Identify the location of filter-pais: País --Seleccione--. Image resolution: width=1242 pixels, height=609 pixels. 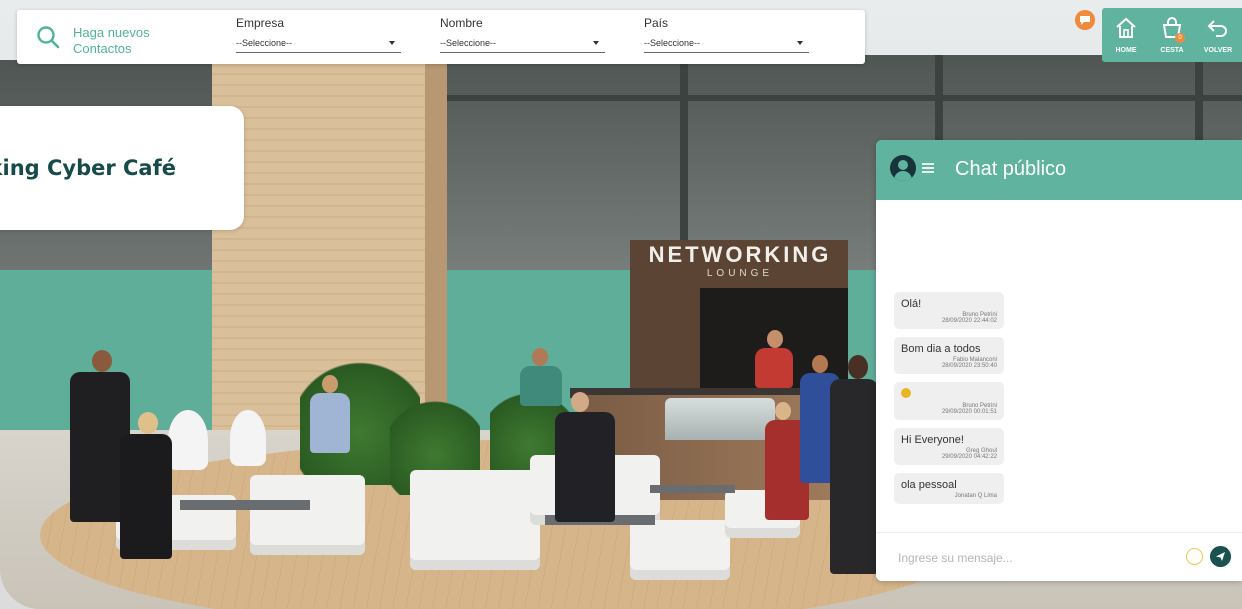
(726, 34).